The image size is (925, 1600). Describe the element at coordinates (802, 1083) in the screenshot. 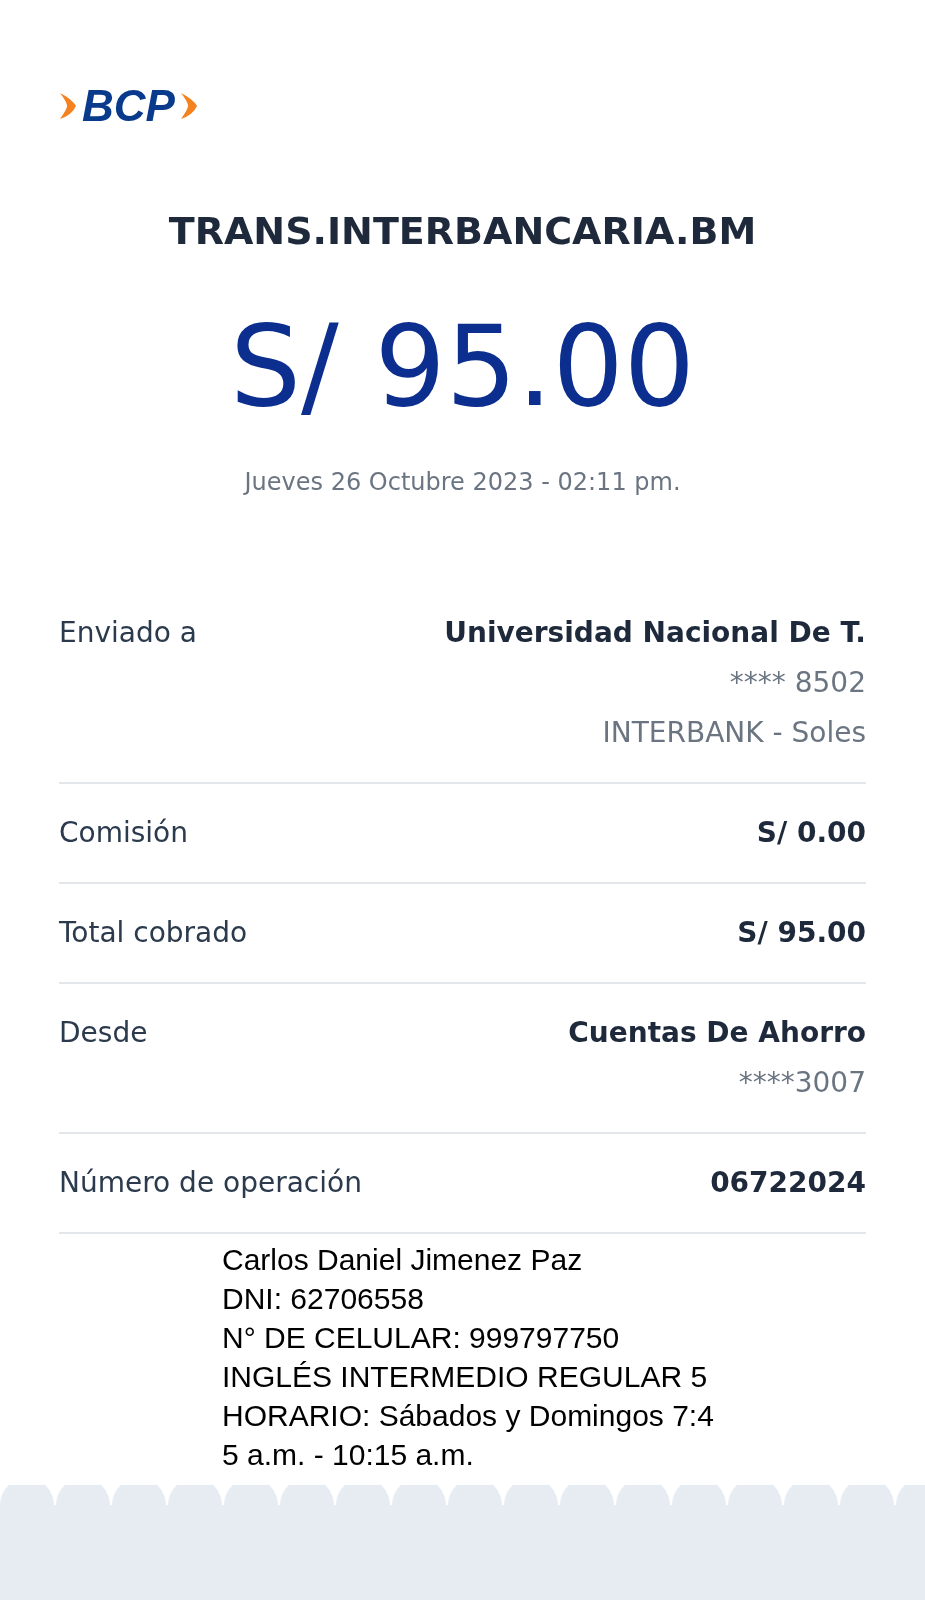

I see `row-detail: ****3007` at that location.